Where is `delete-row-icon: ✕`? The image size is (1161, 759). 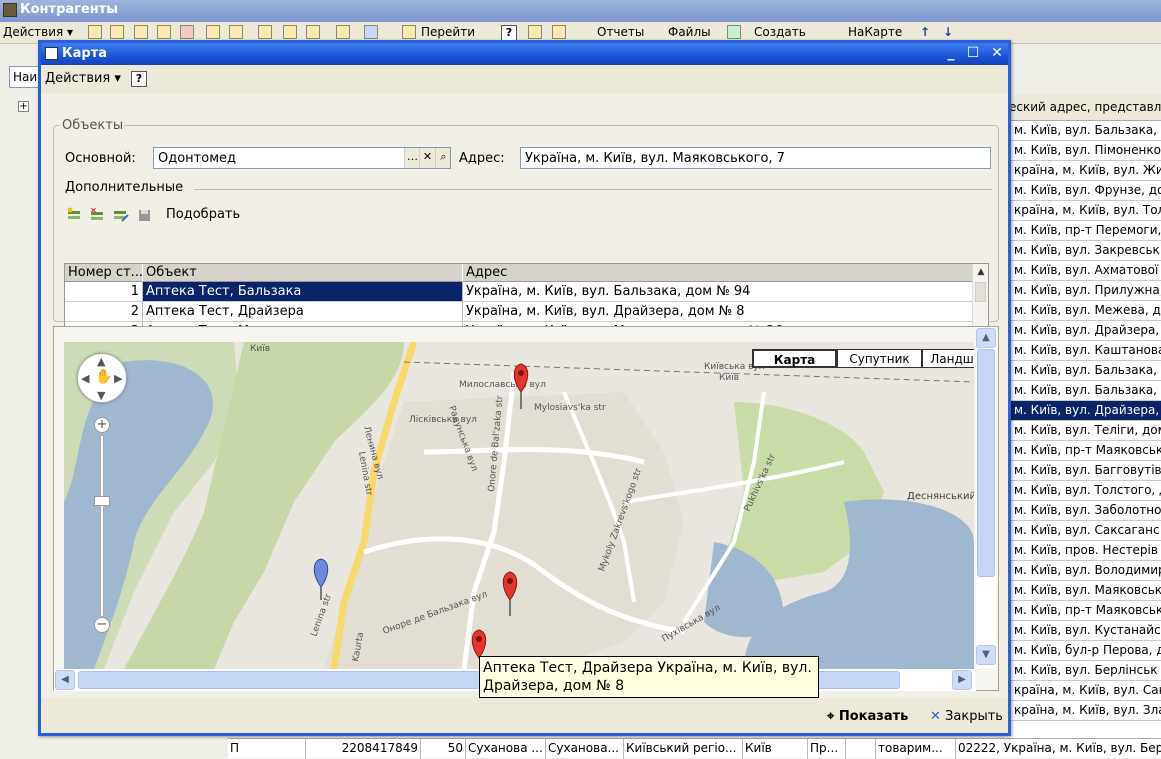
delete-row-icon: ✕ is located at coordinates (98, 215).